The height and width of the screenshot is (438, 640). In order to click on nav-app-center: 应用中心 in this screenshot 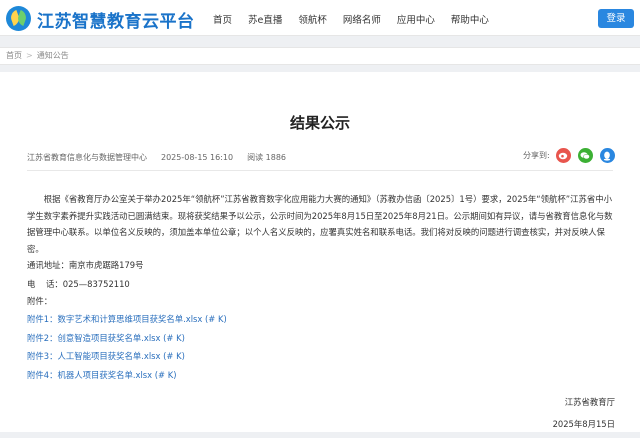, I will do `click(416, 19)`.